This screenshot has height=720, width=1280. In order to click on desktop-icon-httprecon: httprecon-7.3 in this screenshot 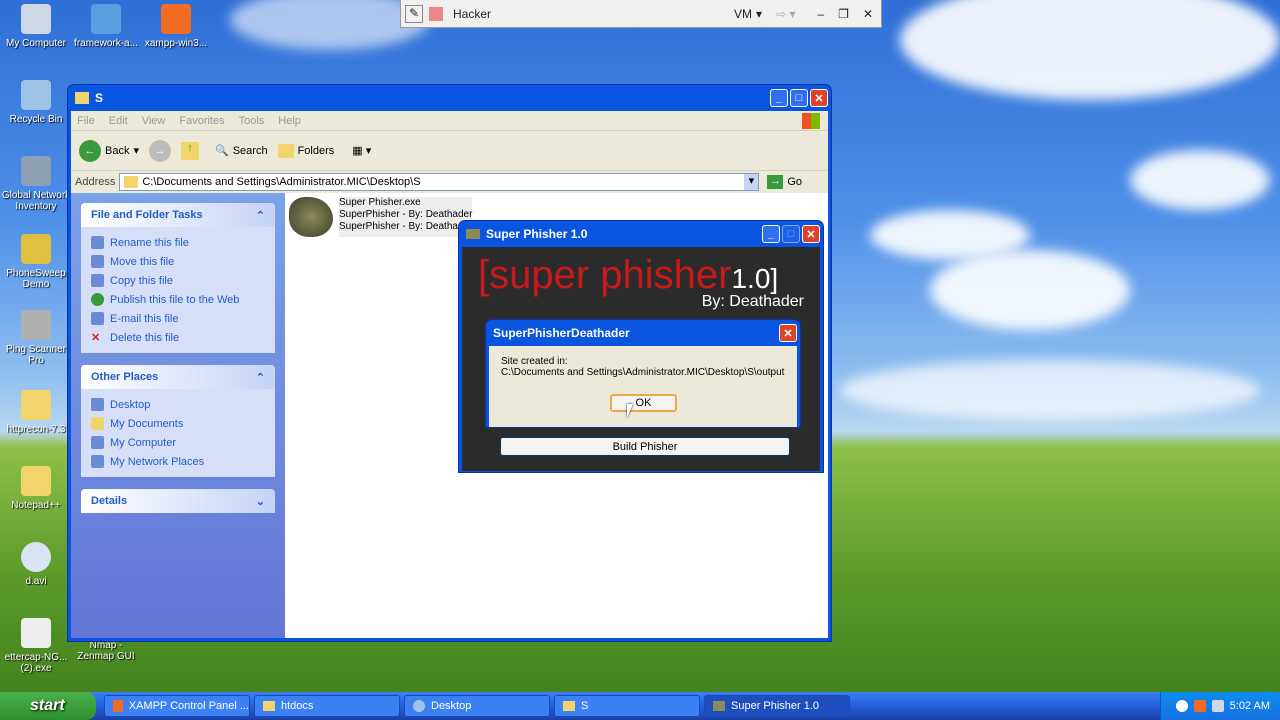, I will do `click(36, 412)`.